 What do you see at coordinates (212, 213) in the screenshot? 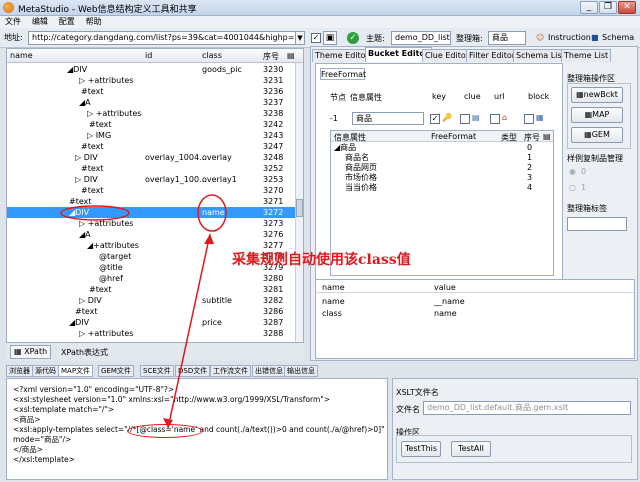
I see `annotation-ellipse-class` at bounding box center [212, 213].